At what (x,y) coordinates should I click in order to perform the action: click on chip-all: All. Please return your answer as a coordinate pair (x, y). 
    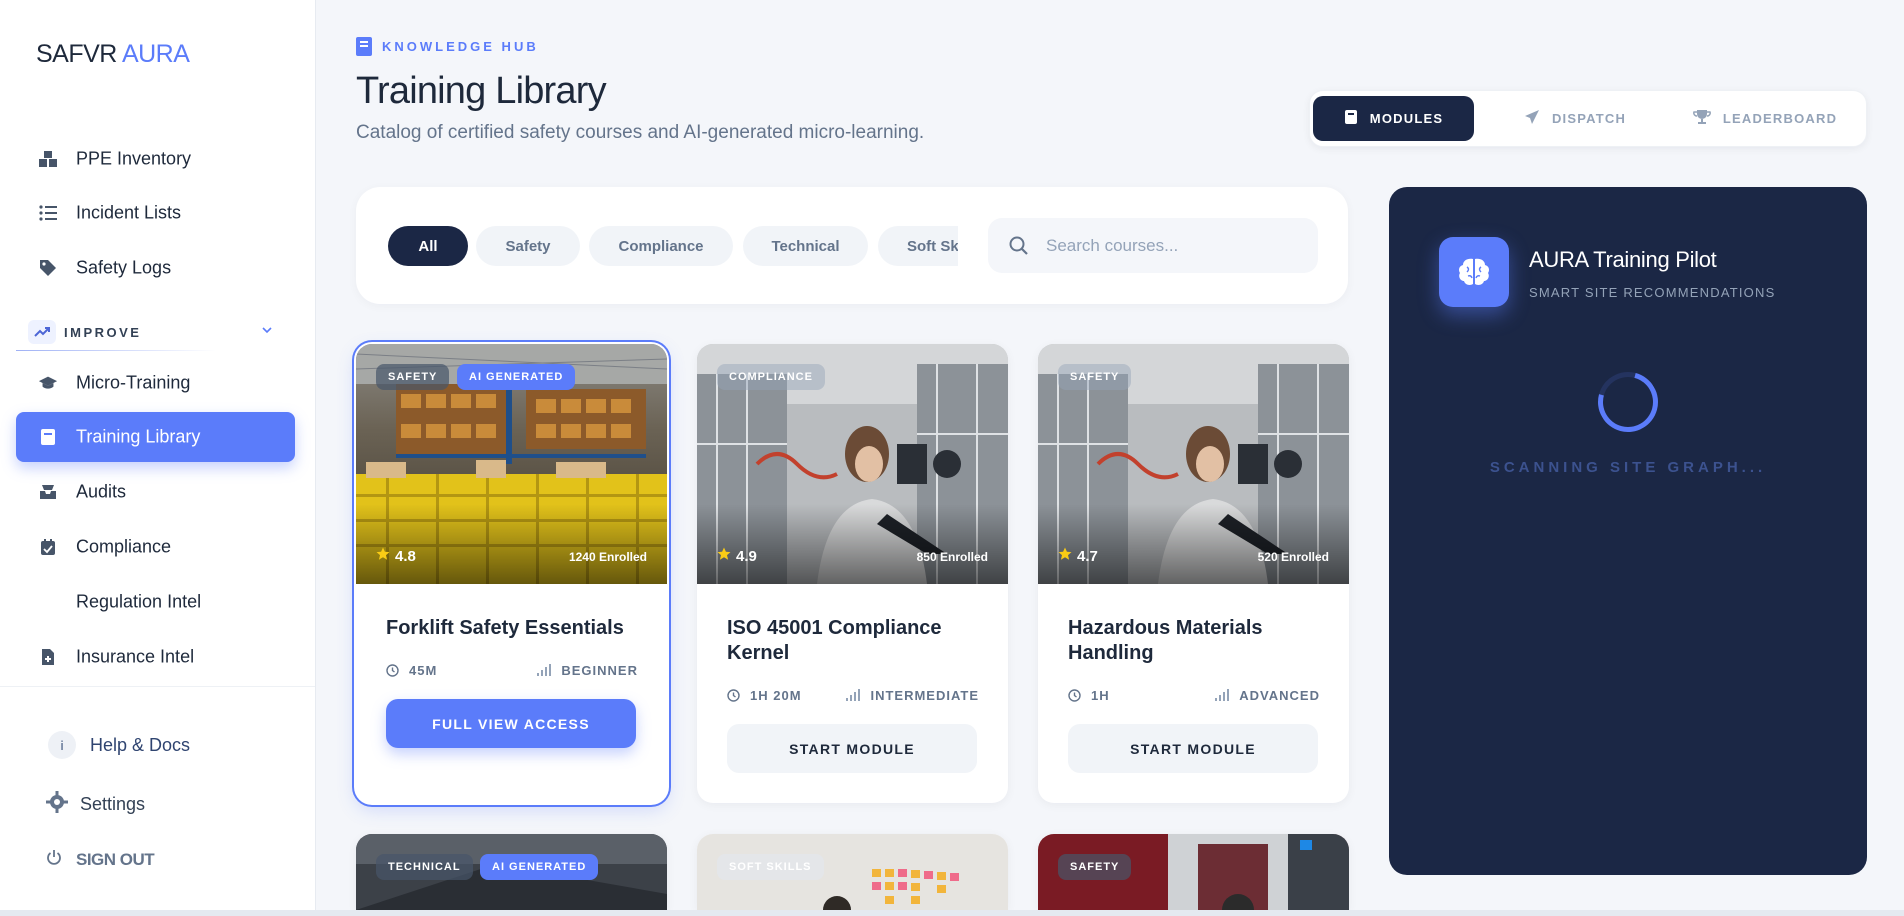
    Looking at the image, I should click on (428, 246).